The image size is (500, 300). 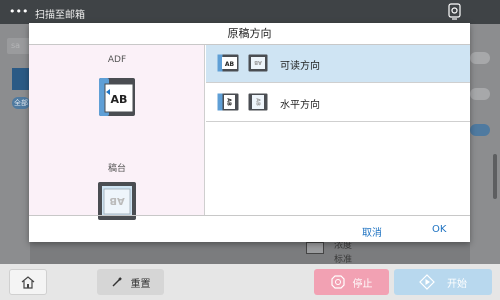 What do you see at coordinates (300, 66) in the screenshot?
I see `option-label: 可读方向` at bounding box center [300, 66].